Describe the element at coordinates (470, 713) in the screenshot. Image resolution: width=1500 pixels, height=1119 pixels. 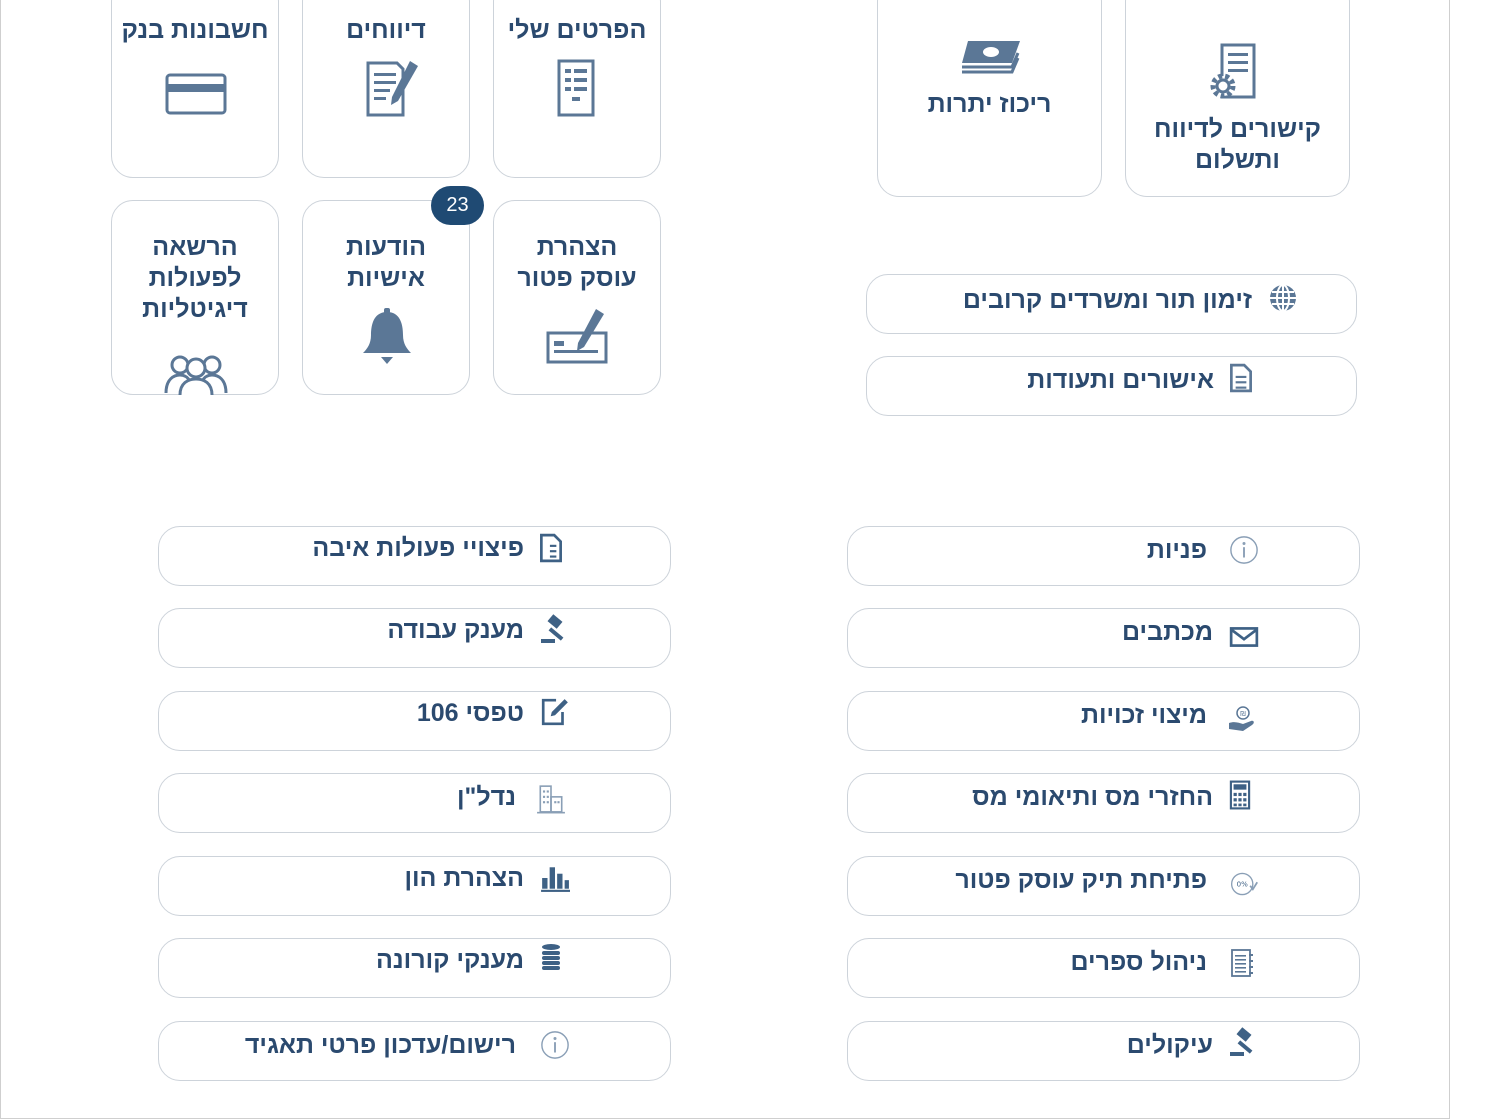
I see `link-label: טפסי 106` at that location.